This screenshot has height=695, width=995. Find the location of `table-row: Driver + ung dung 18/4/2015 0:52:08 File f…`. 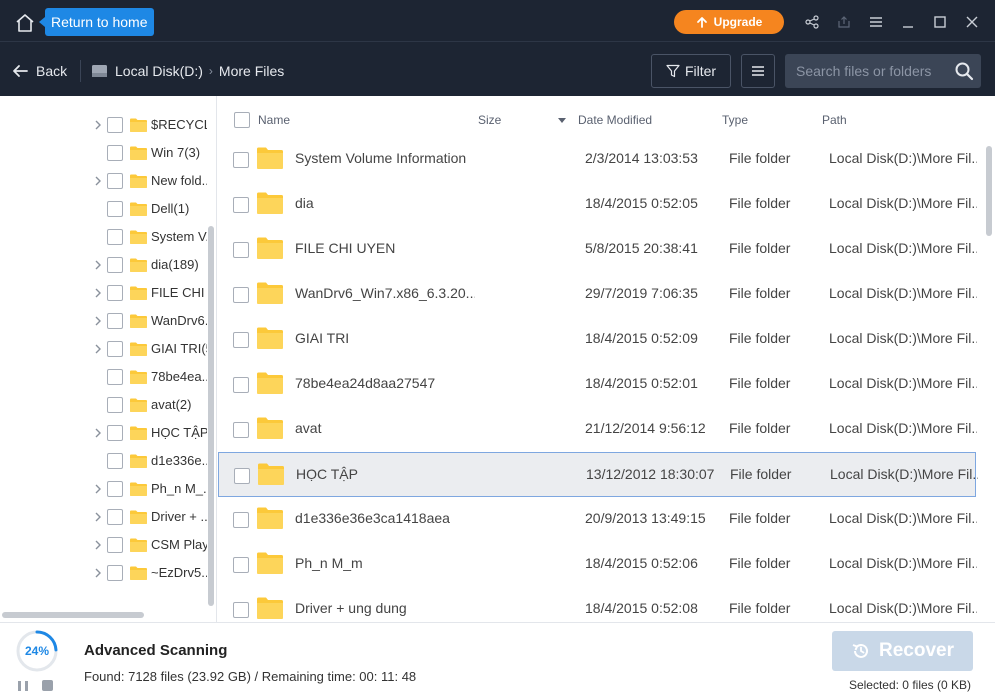

table-row: Driver + ung dung 18/4/2015 0:52:08 File f… is located at coordinates (597, 604).